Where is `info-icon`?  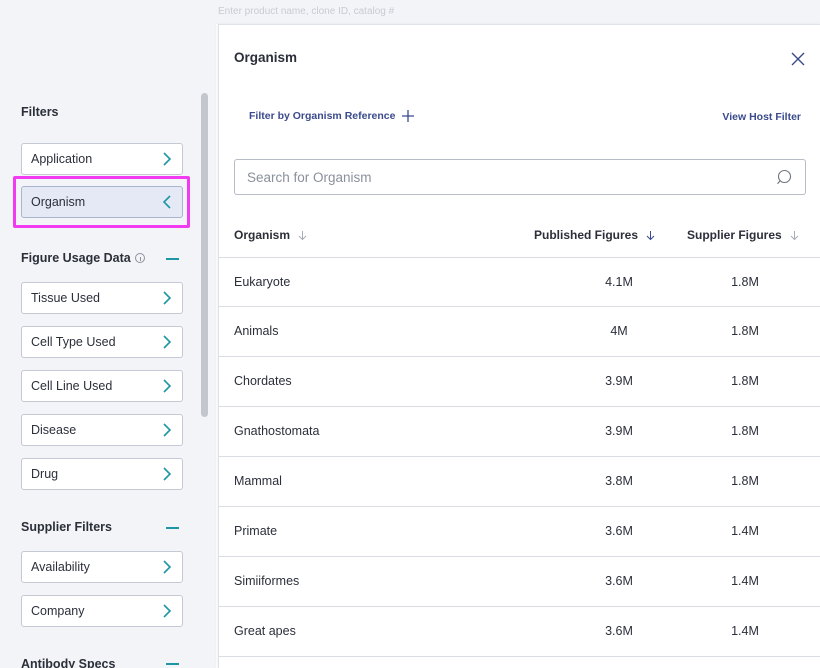
info-icon is located at coordinates (140, 258).